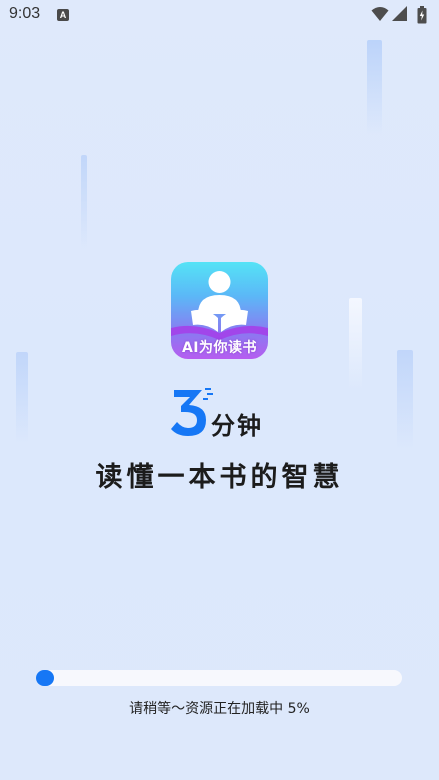 The height and width of the screenshot is (780, 439). Describe the element at coordinates (219, 678) in the screenshot. I see `loading-progress-bar` at that location.